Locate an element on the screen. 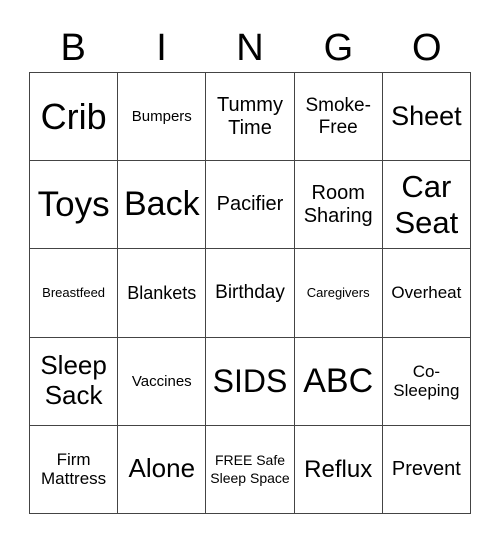 This screenshot has height=544, width=500. bingo-cell: Alone is located at coordinates (162, 469).